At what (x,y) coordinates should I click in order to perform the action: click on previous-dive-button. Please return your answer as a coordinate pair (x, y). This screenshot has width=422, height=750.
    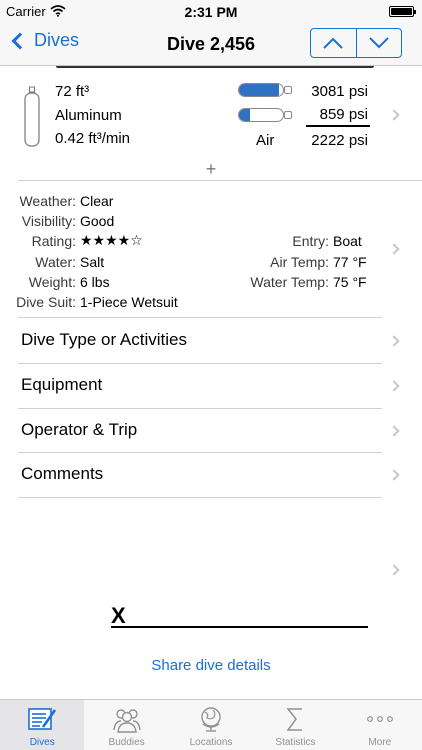
    Looking at the image, I should click on (333, 43).